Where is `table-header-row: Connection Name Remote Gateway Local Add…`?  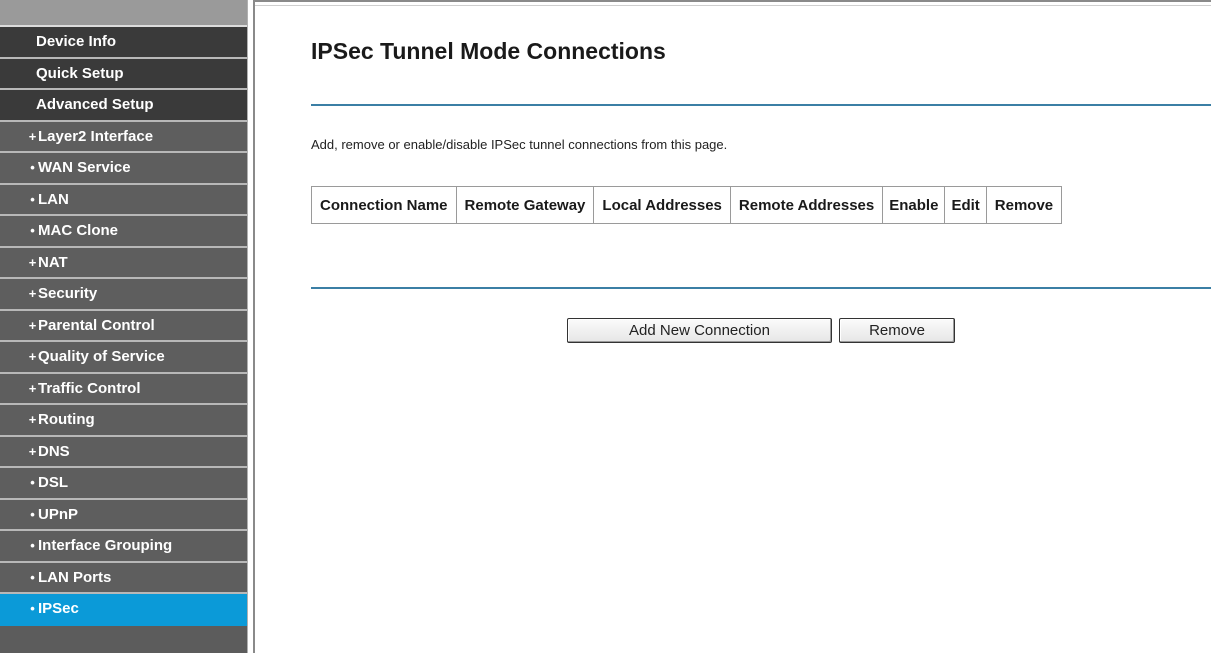
table-header-row: Connection Name Remote Gateway Local Add… is located at coordinates (687, 205).